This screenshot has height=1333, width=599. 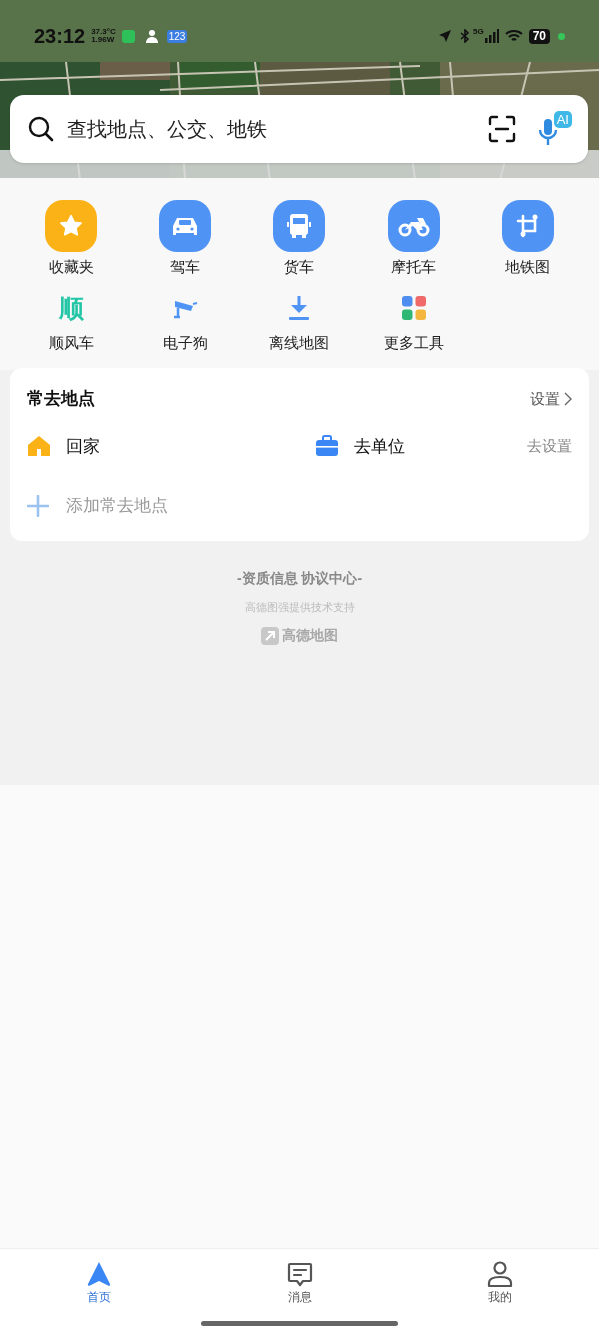 What do you see at coordinates (103, 32) in the screenshot?
I see `temperature-reading: 37.3°C` at bounding box center [103, 32].